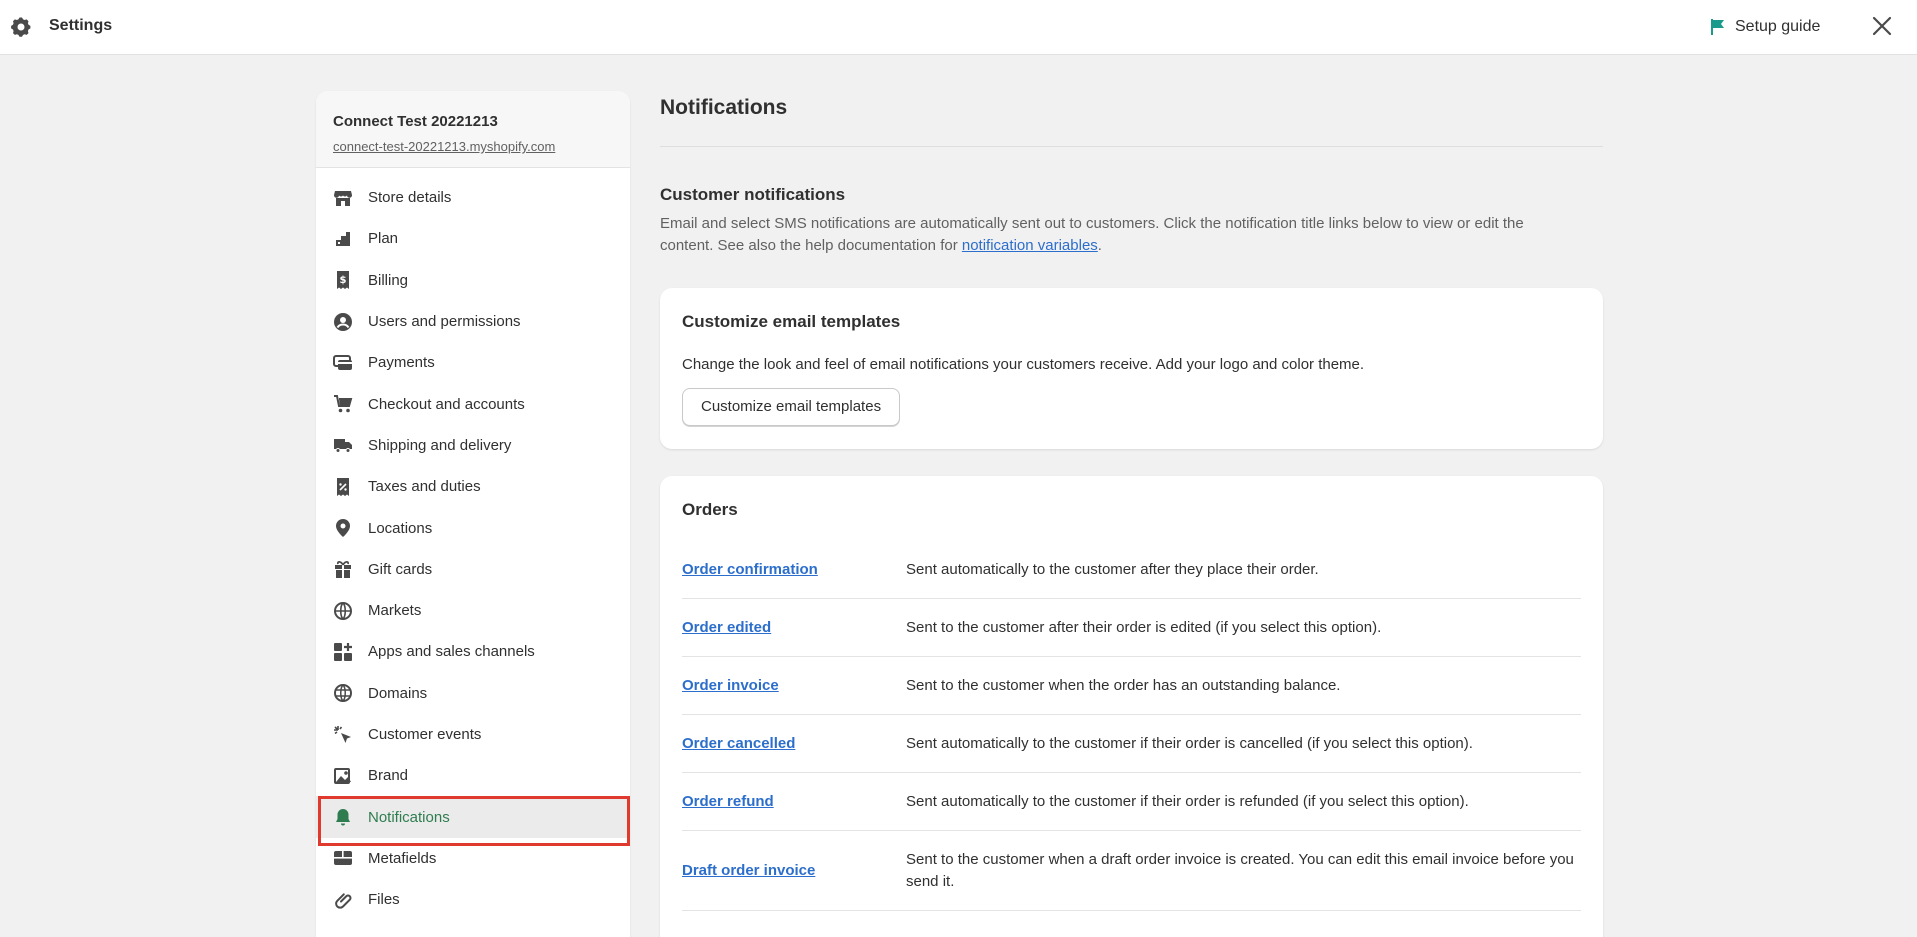  I want to click on sidebar-item-billing: $ Billing, so click(473, 280).